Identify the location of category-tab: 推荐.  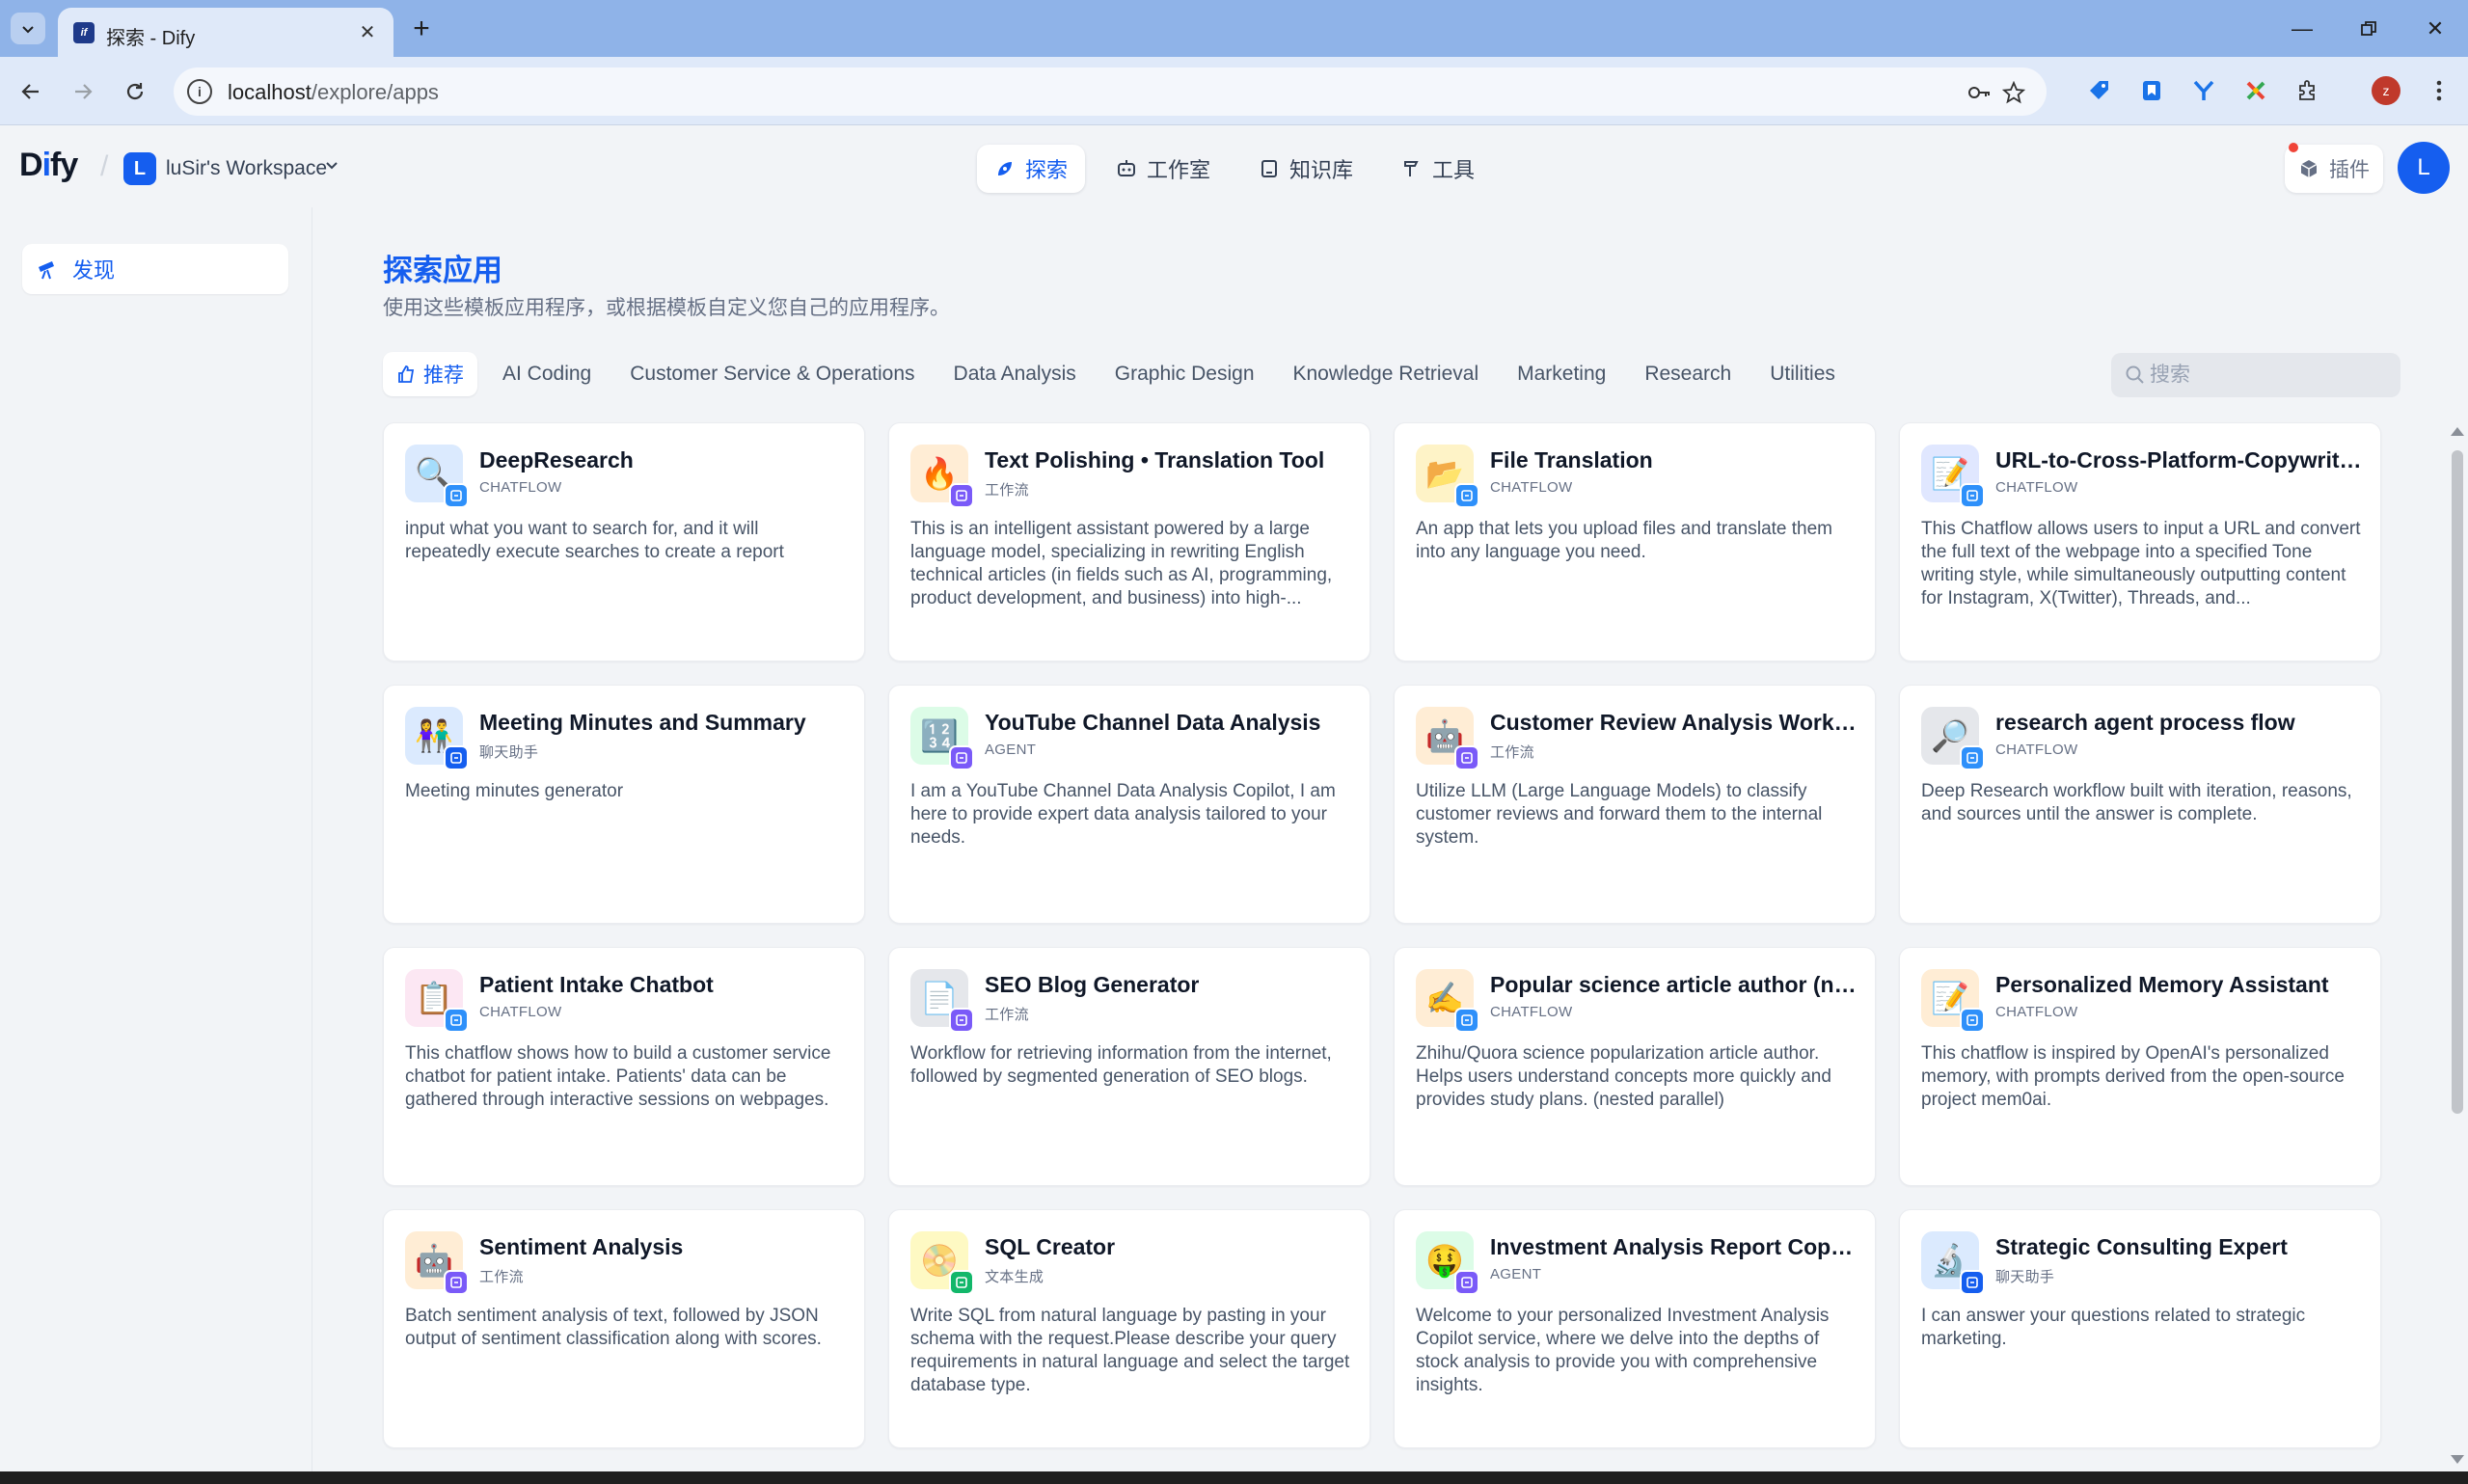
(430, 374).